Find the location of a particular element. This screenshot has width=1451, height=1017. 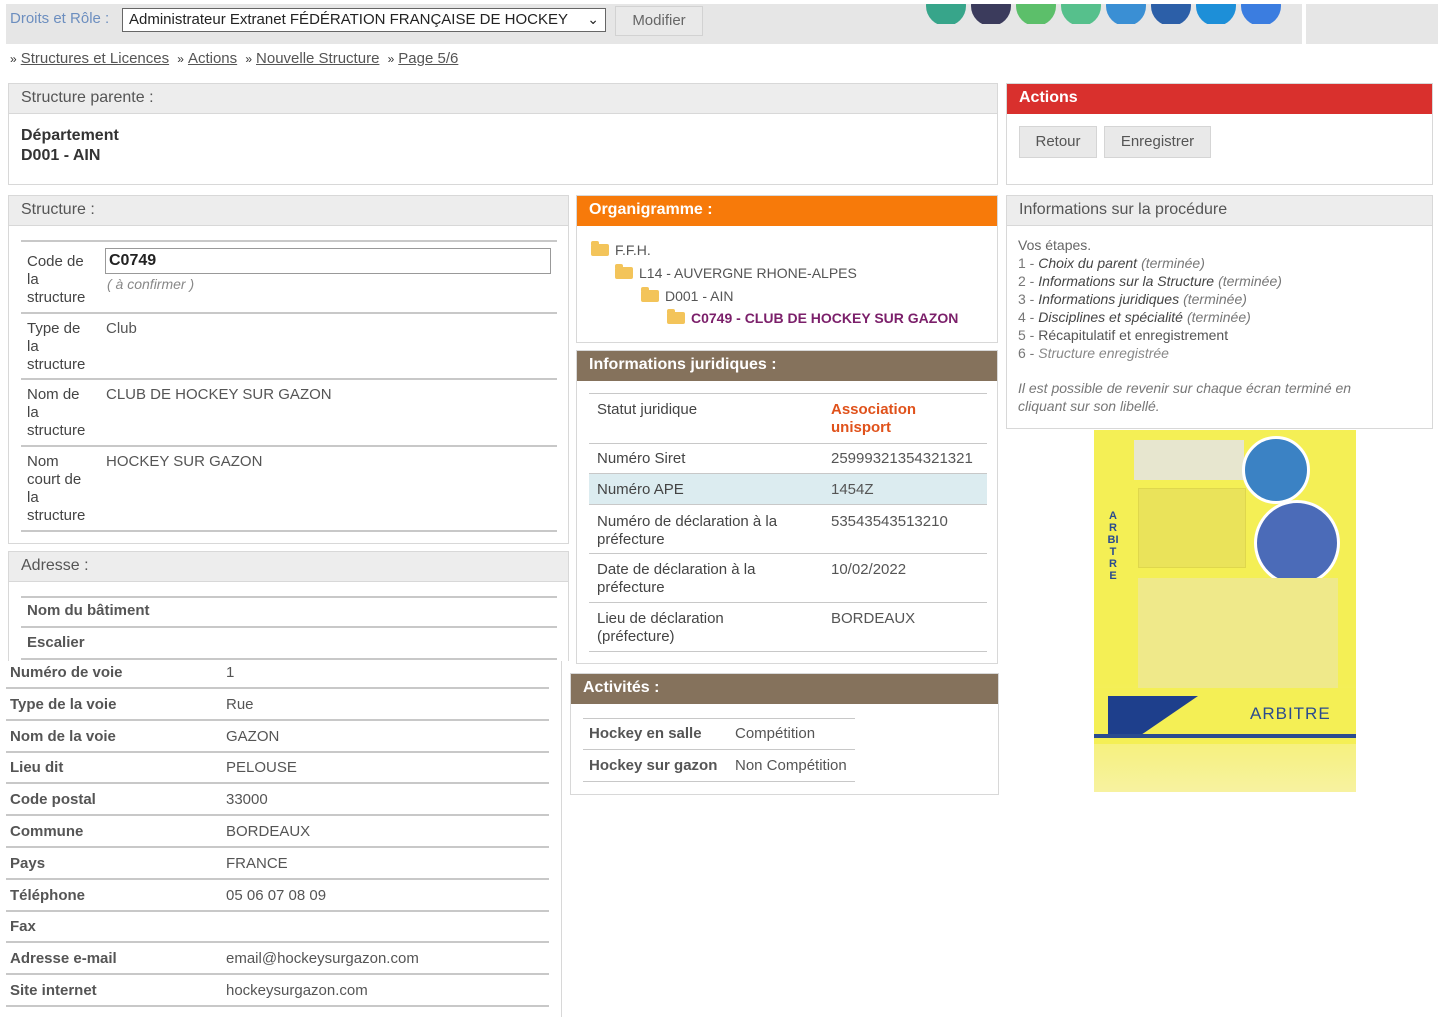

address-field-label: Adresse e-mail is located at coordinates (63, 958).